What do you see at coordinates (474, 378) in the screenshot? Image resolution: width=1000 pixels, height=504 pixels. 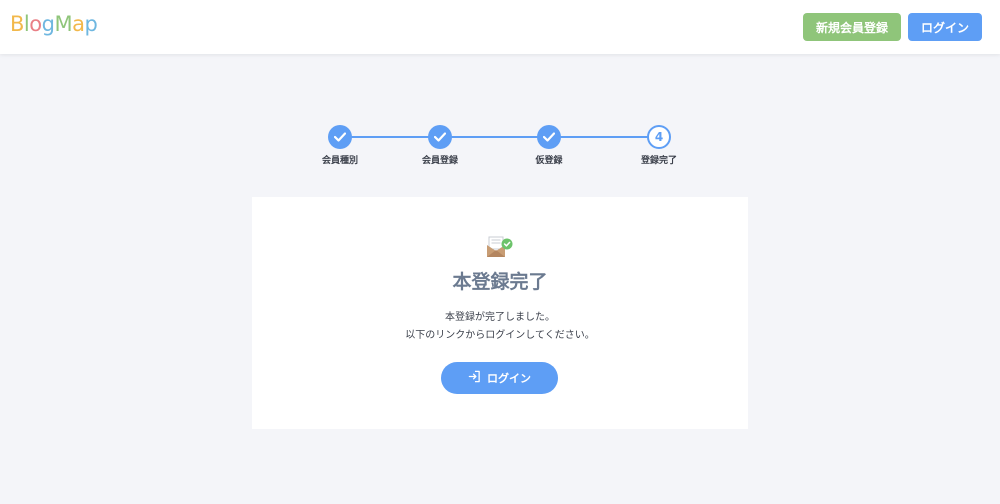 I see `login-icon` at bounding box center [474, 378].